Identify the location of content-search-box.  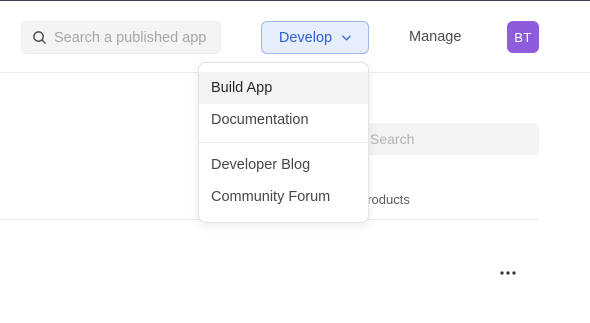
(444, 139).